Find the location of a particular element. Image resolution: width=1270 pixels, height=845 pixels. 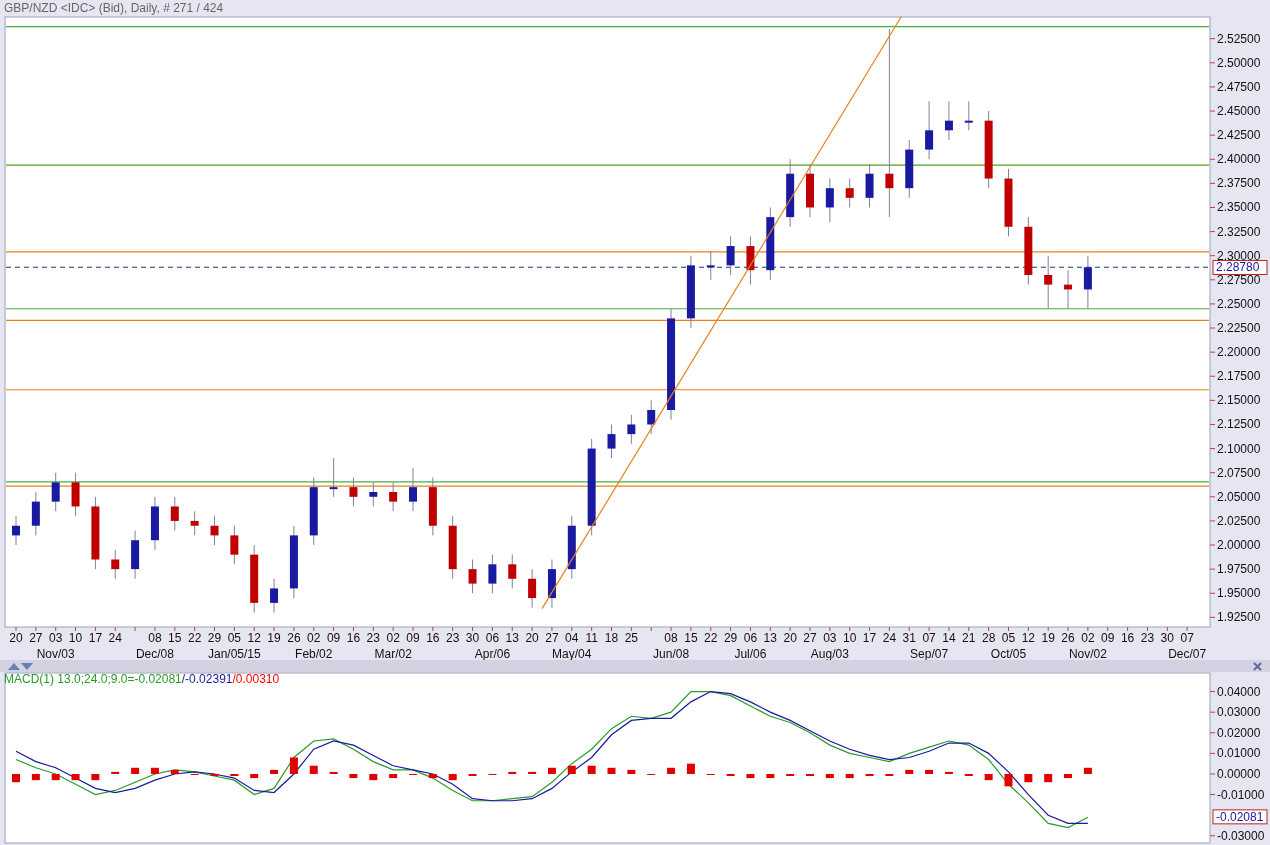

indicator-axis-label: -0.03000 is located at coordinates (1241, 835).